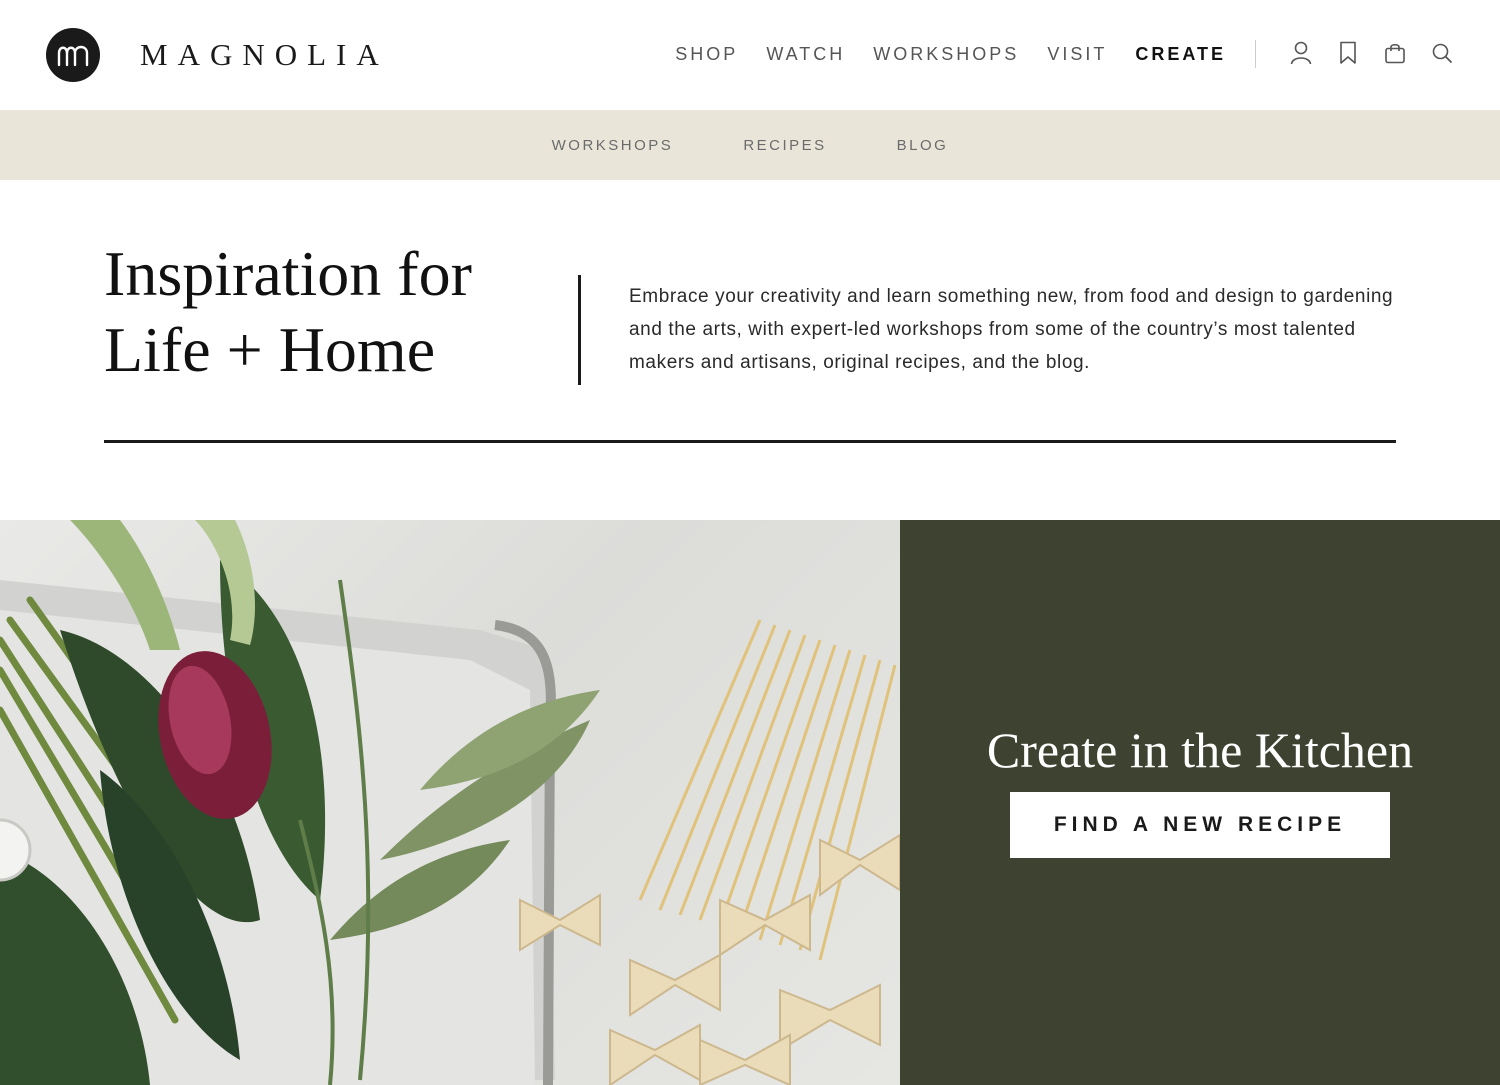  What do you see at coordinates (805, 54) in the screenshot?
I see `nav-watch: WATCH` at bounding box center [805, 54].